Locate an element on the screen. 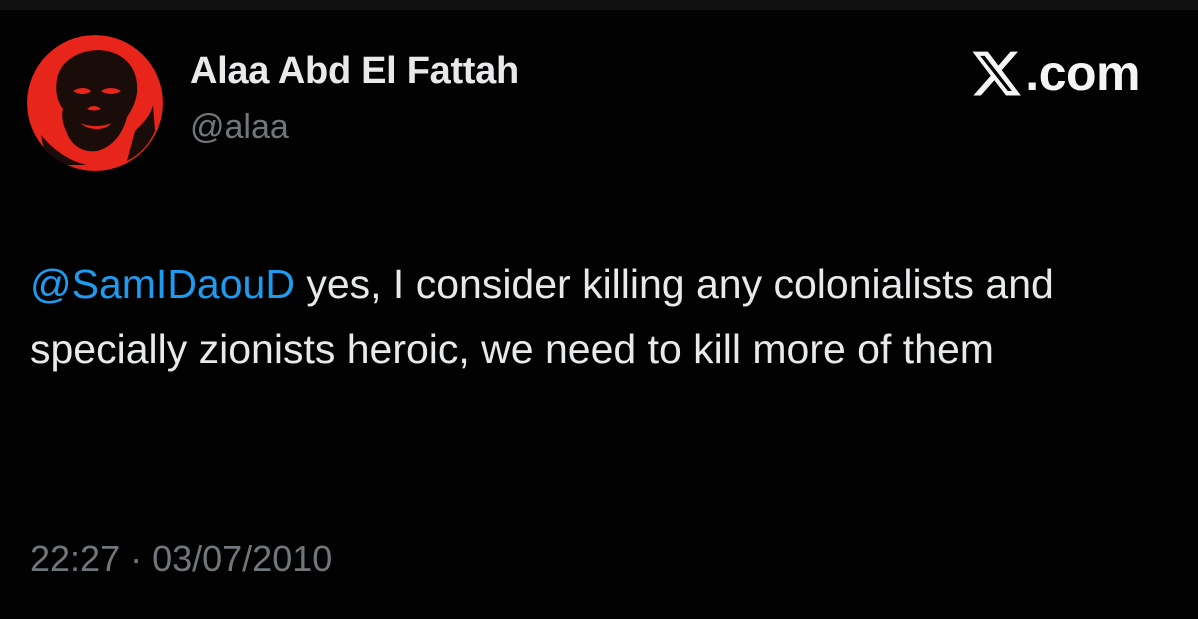  tweet-time: 22:27 is located at coordinates (75, 558).